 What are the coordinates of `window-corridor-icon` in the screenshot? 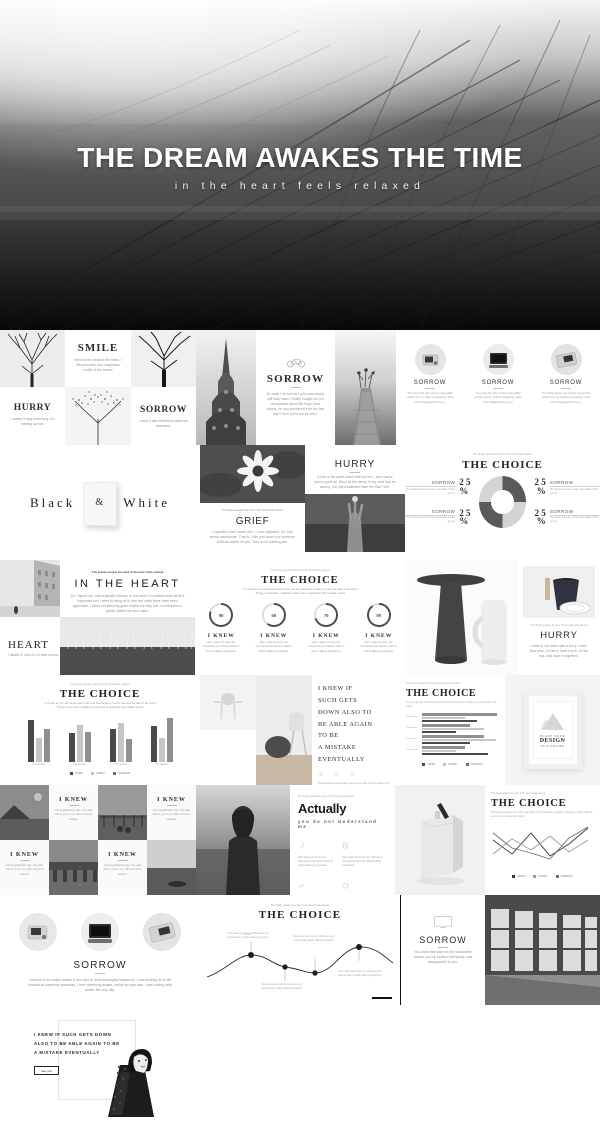 It's located at (542, 950).